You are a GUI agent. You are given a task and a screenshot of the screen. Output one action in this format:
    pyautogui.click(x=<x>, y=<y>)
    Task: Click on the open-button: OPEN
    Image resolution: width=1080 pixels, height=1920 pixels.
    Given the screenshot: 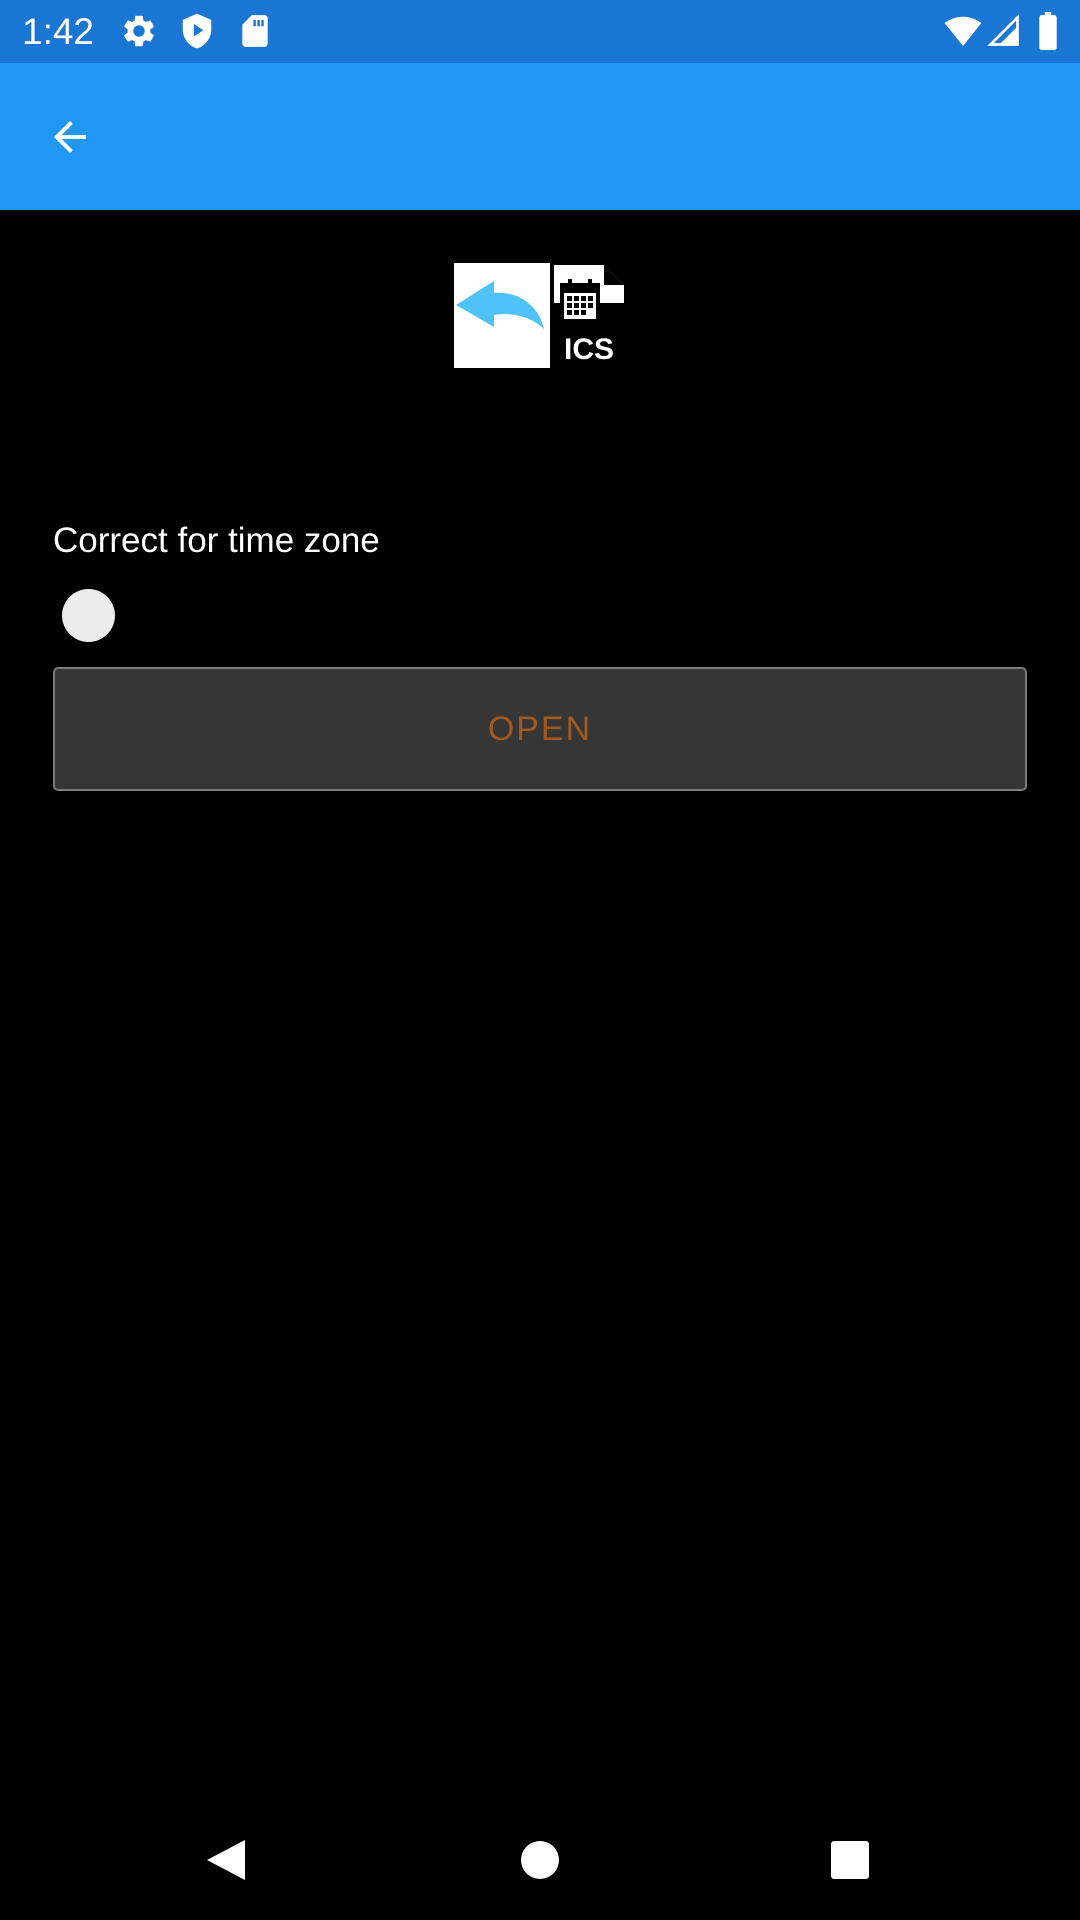 What is the action you would take?
    pyautogui.click(x=540, y=729)
    